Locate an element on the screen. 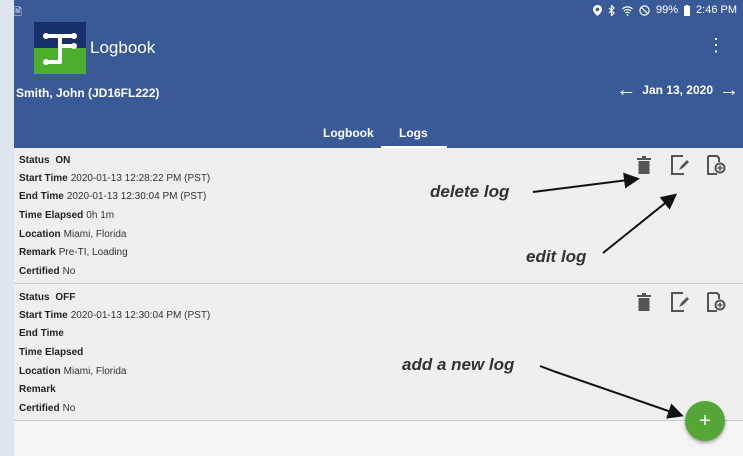  log-start-time: Start Time 2020-01-13 12:28:22 PM (PST) is located at coordinates (115, 178).